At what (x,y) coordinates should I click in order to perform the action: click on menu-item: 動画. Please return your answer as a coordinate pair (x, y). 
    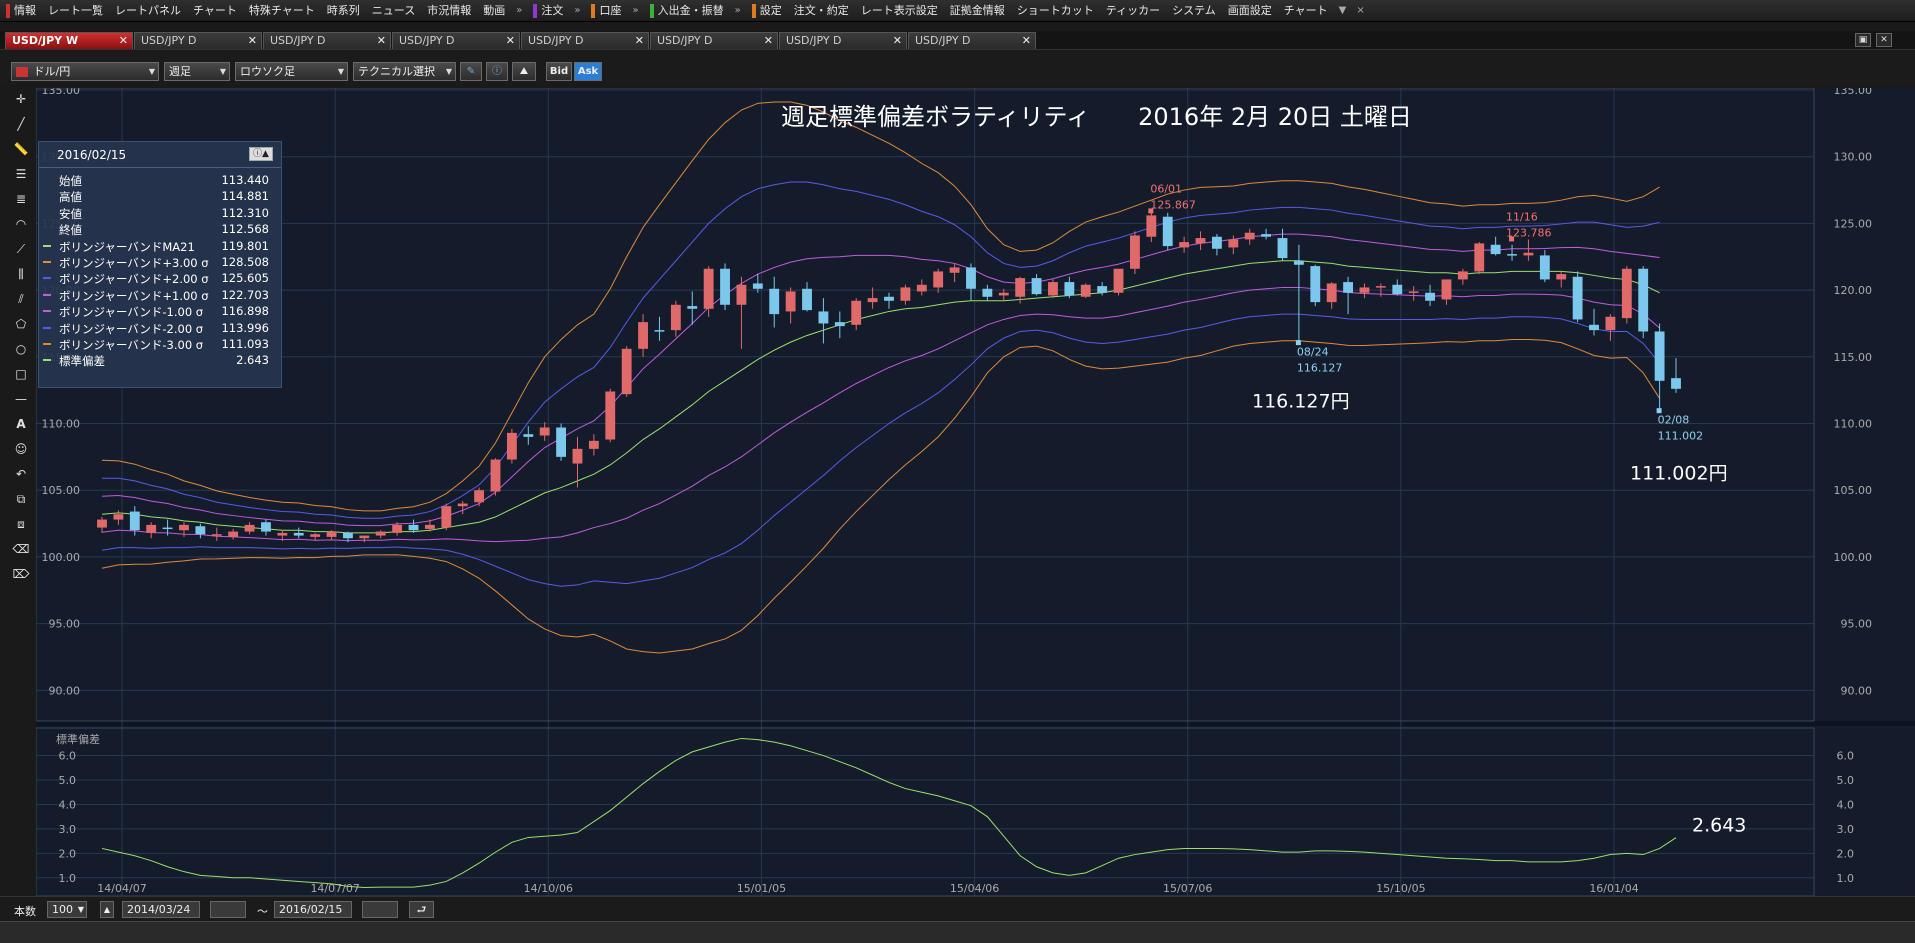
    Looking at the image, I should click on (494, 11).